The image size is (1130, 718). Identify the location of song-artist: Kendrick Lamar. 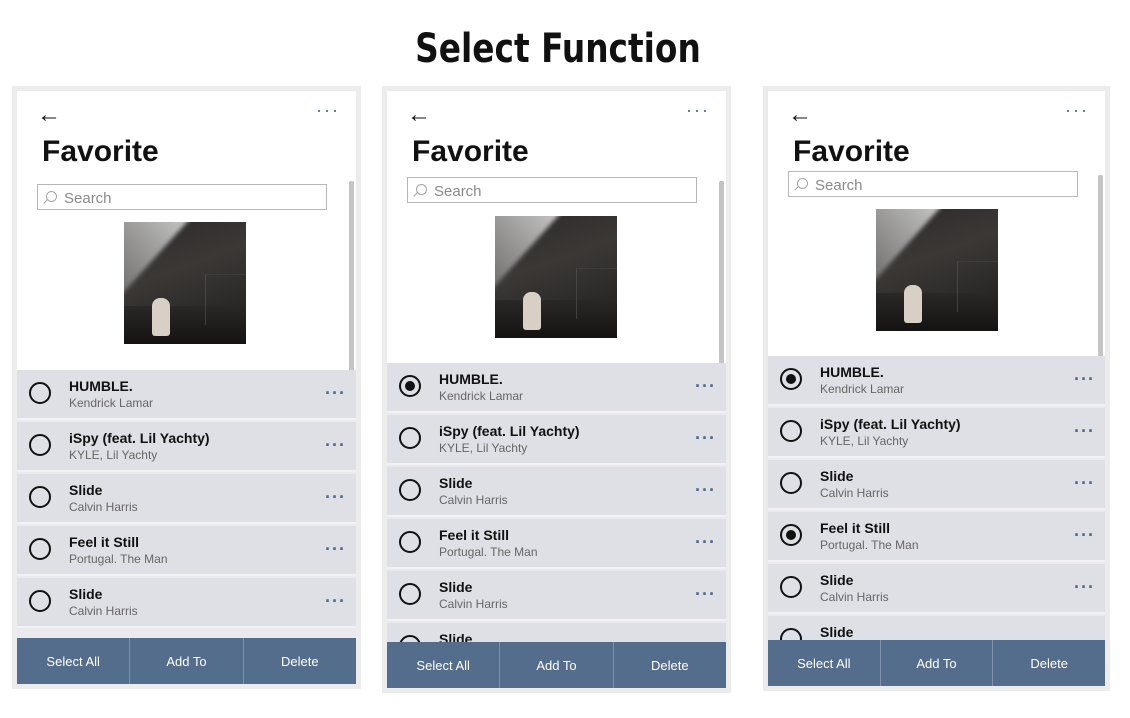
(111, 403).